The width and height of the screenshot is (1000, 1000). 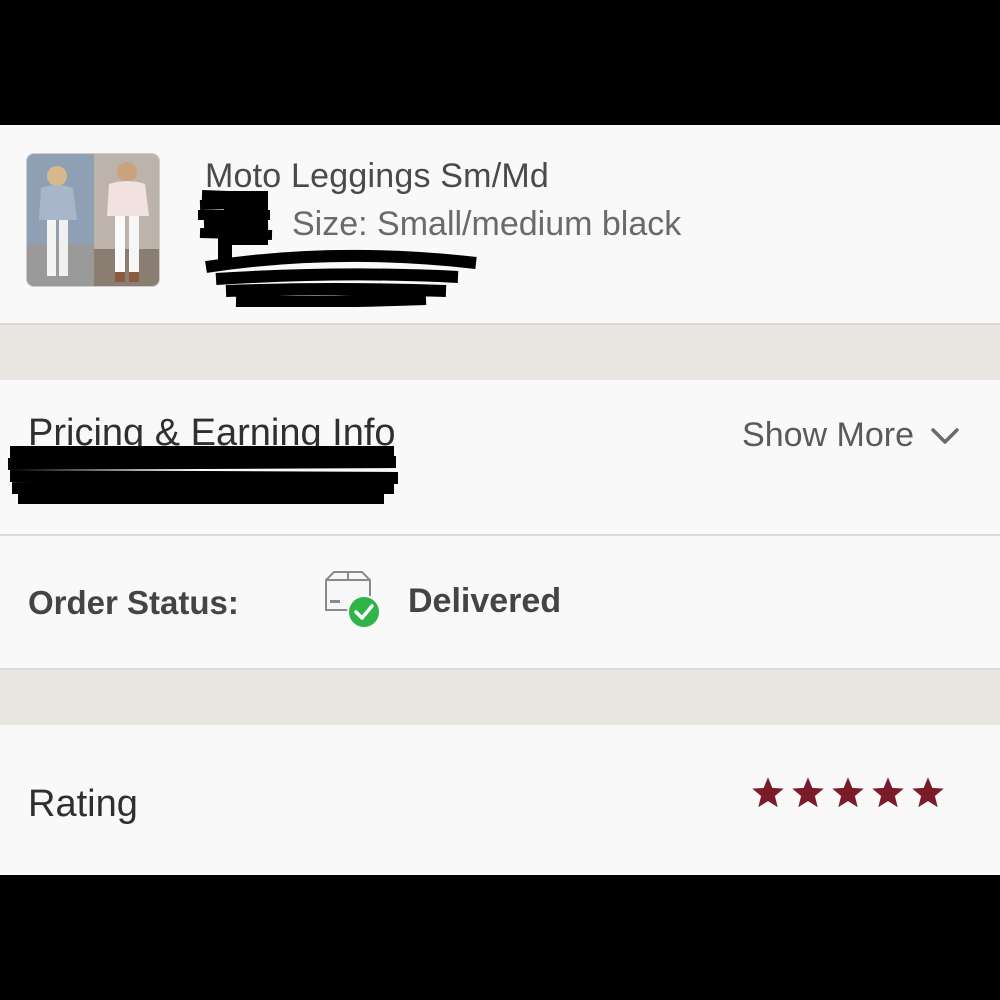 I want to click on star-rating, so click(x=848, y=793).